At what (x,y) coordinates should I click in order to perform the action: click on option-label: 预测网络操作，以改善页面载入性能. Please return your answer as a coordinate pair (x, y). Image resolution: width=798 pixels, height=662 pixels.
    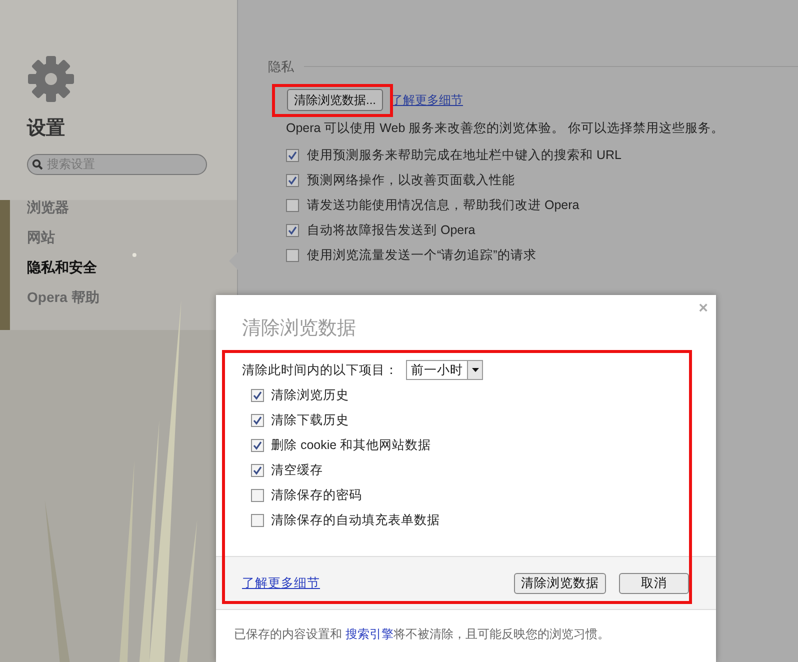
    Looking at the image, I should click on (411, 181).